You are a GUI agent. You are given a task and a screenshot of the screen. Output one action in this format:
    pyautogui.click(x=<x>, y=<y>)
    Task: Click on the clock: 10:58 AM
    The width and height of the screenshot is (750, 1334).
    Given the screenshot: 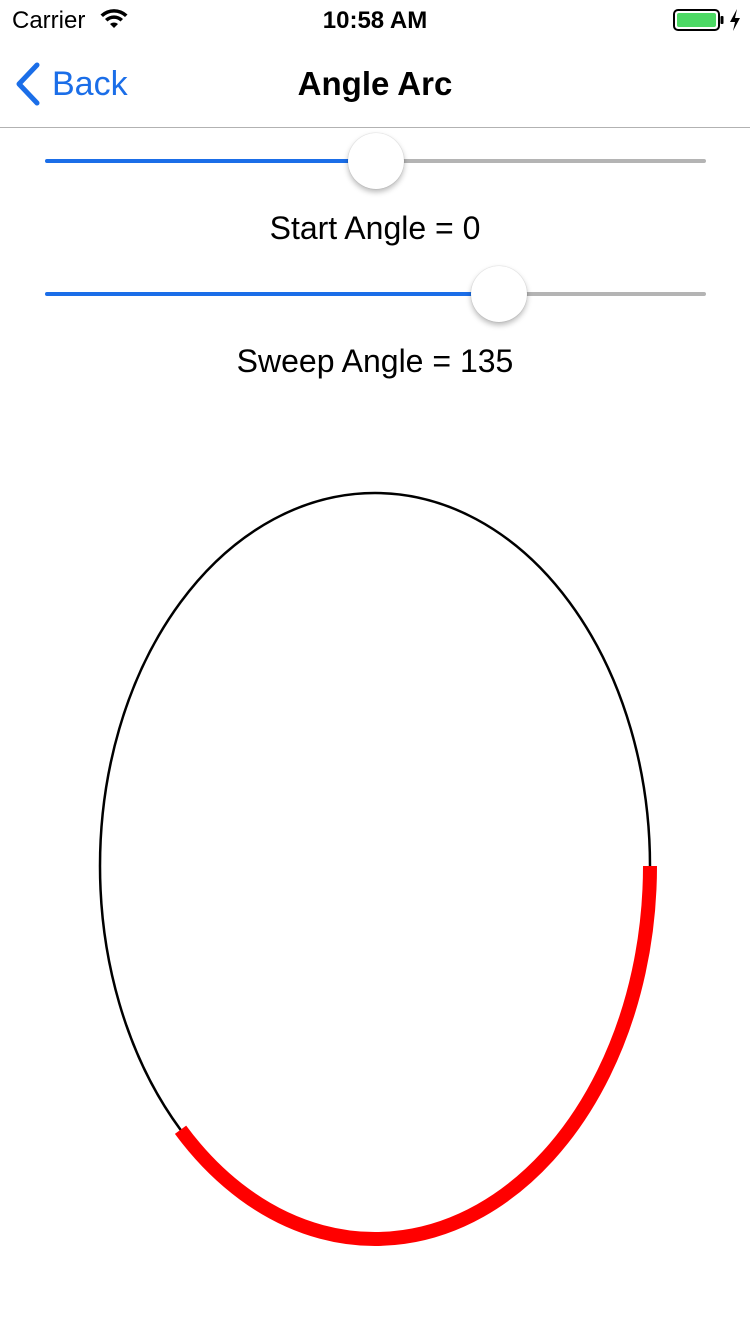 What is the action you would take?
    pyautogui.click(x=375, y=20)
    